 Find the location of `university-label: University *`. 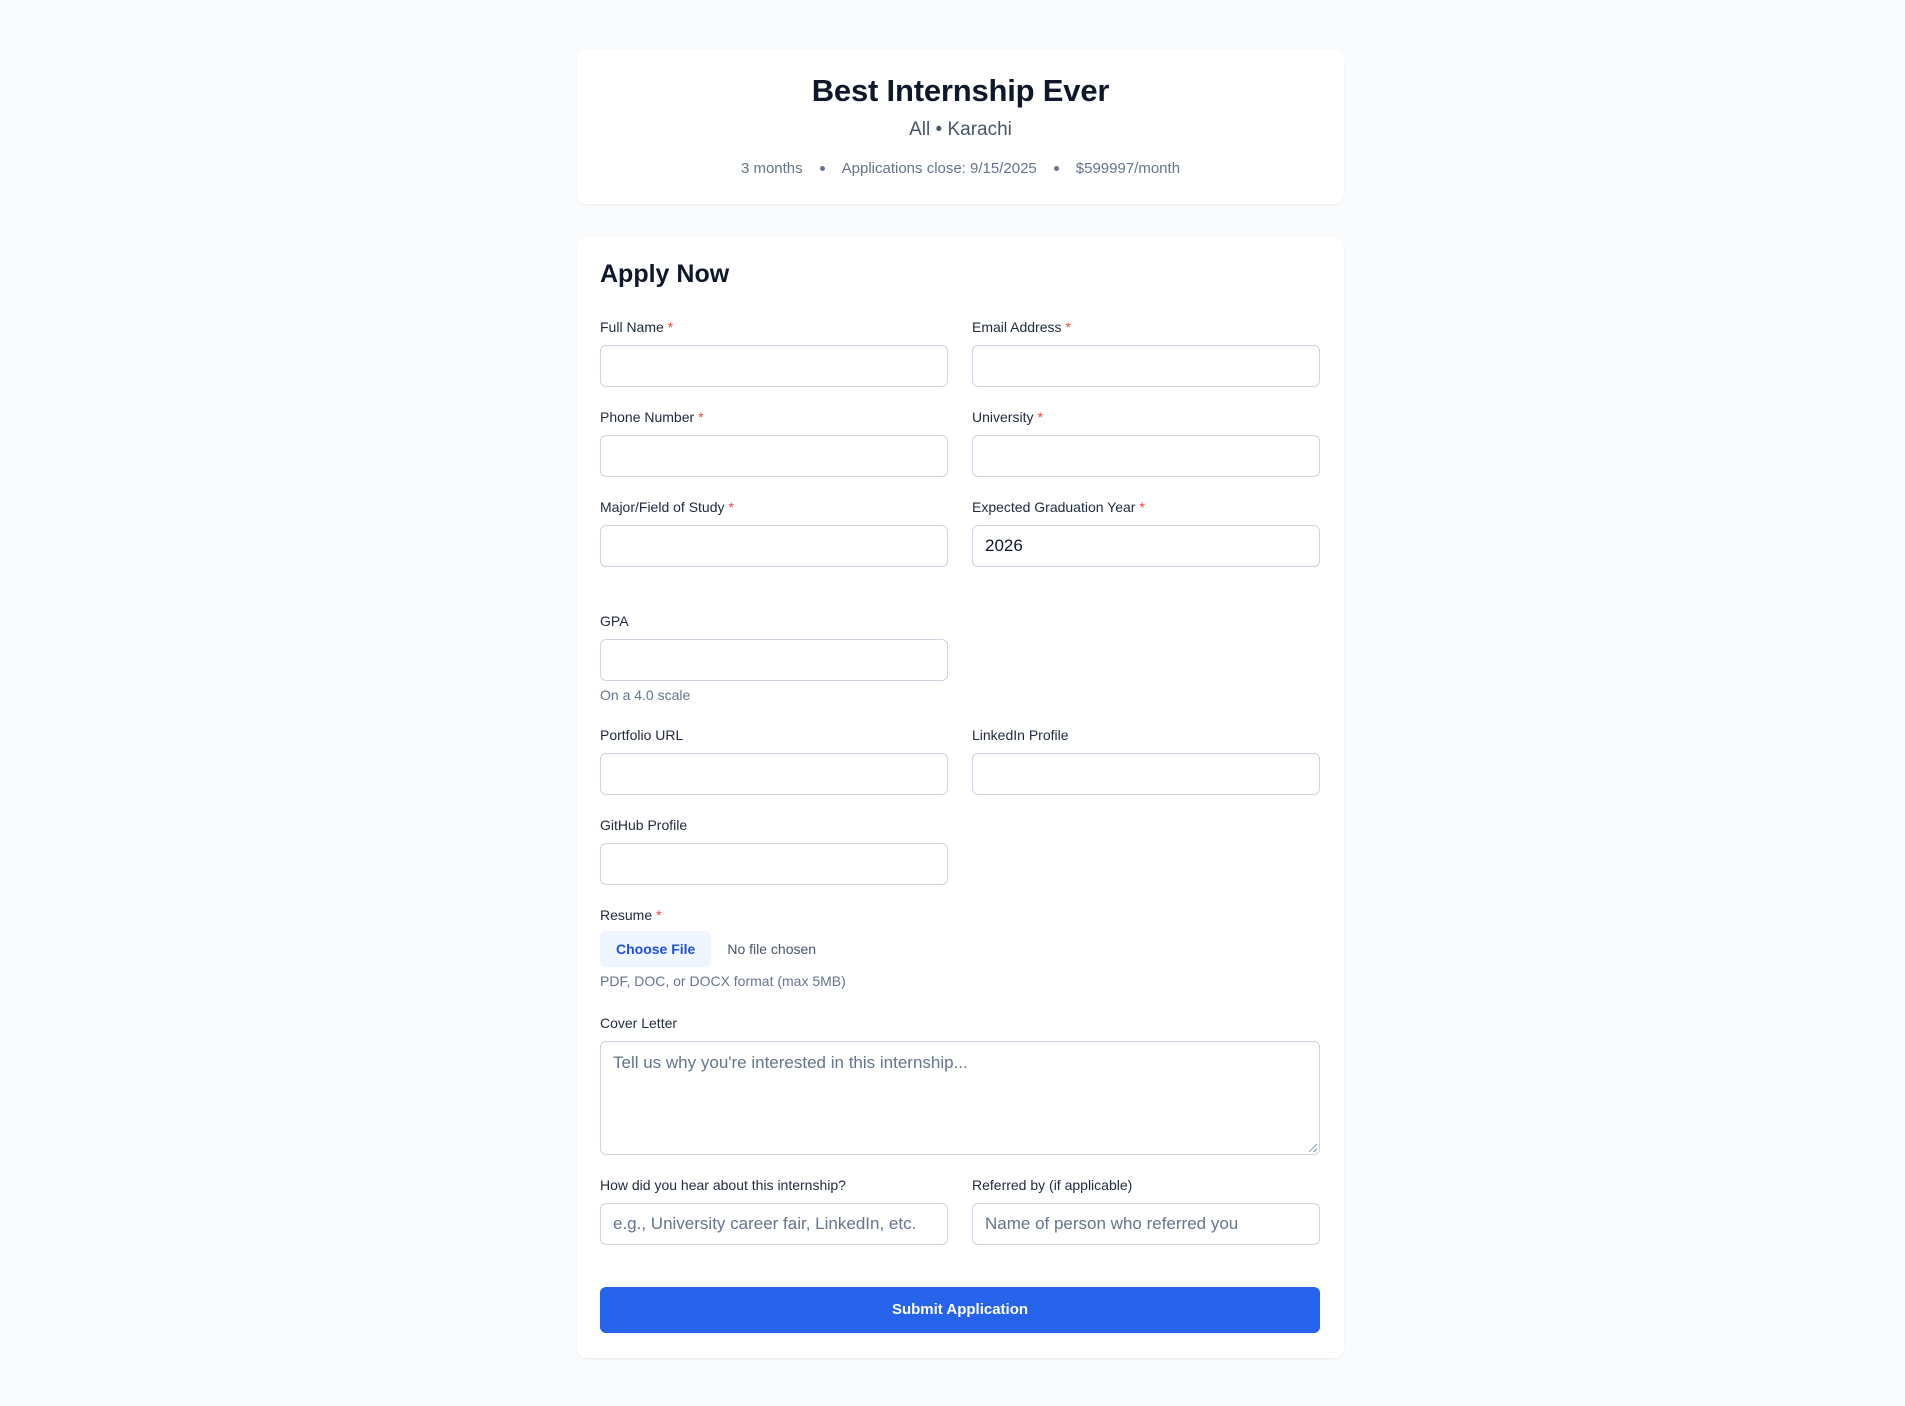

university-label: University * is located at coordinates (1007, 417).